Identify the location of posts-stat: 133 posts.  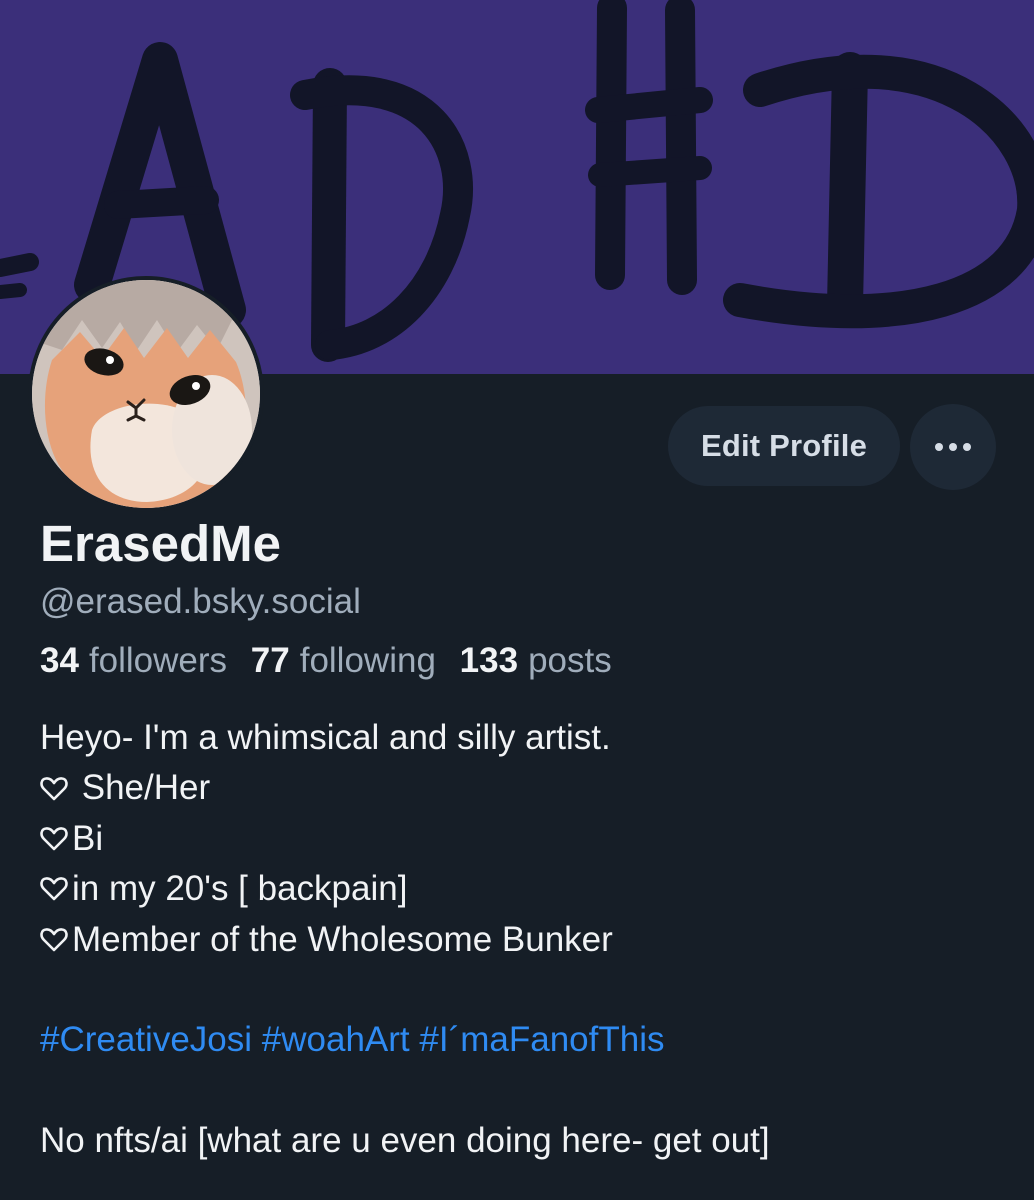
(536, 660).